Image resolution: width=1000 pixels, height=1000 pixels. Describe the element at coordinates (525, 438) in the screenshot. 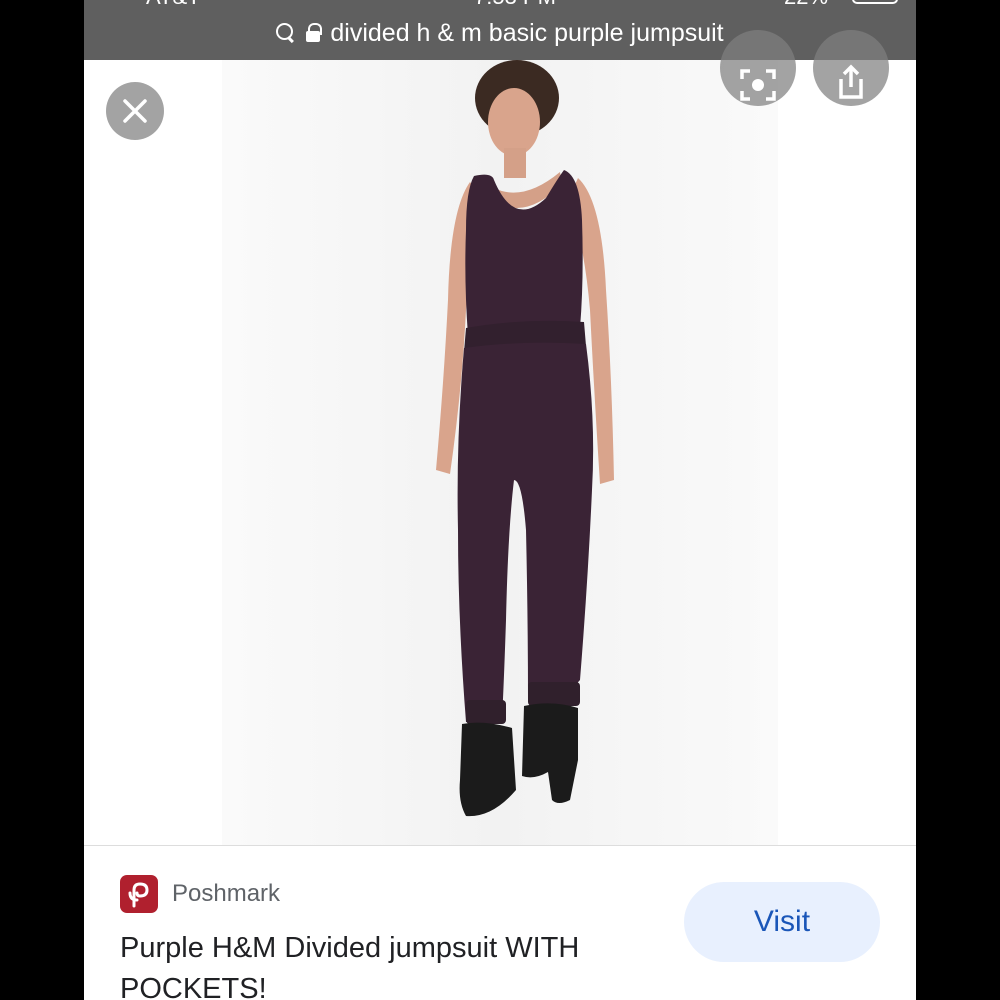

I see `jumpsuit-model-illustration` at that location.